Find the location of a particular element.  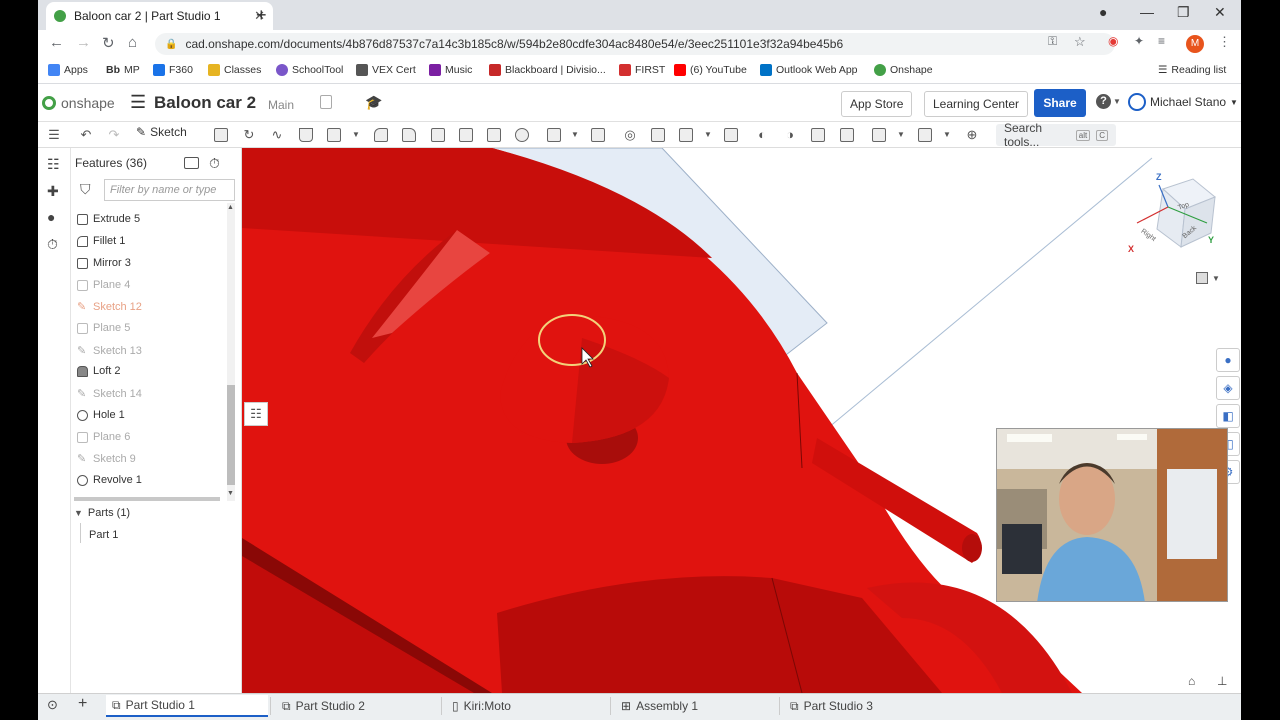

redo-icon: ↷ is located at coordinates (114, 135).